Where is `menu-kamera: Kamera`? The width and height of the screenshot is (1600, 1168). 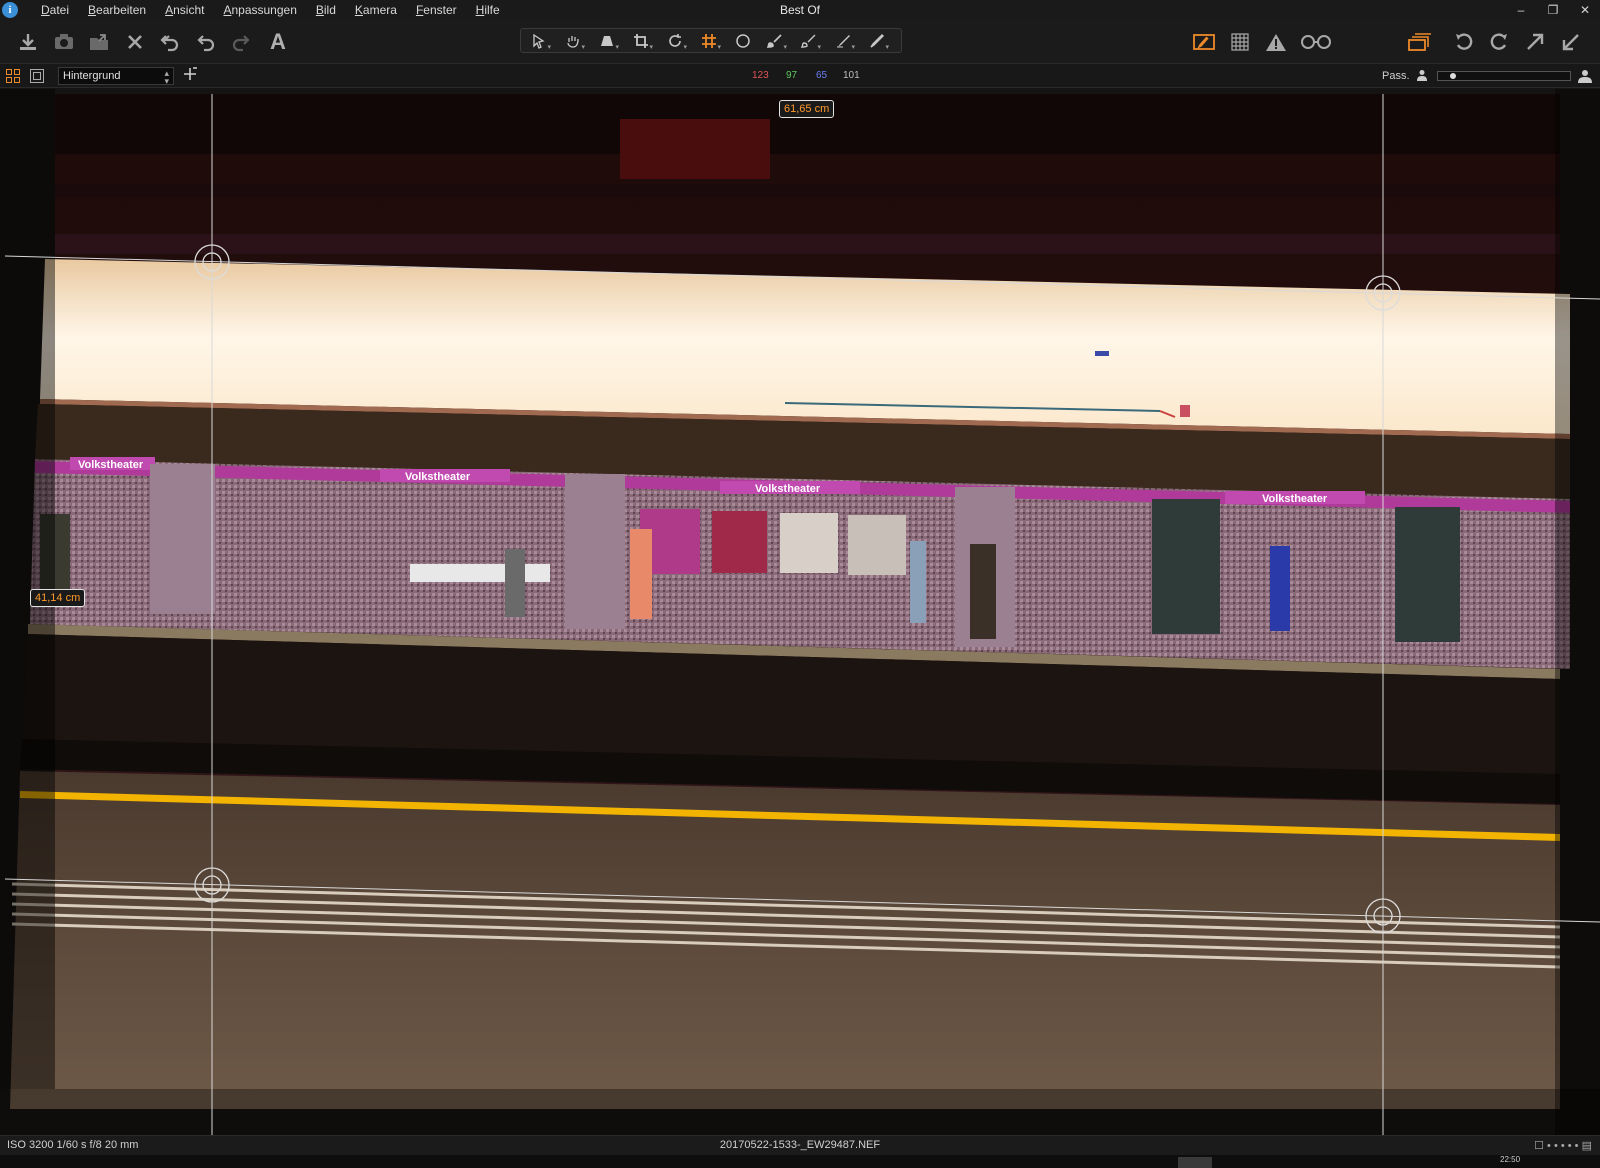 menu-kamera: Kamera is located at coordinates (376, 10).